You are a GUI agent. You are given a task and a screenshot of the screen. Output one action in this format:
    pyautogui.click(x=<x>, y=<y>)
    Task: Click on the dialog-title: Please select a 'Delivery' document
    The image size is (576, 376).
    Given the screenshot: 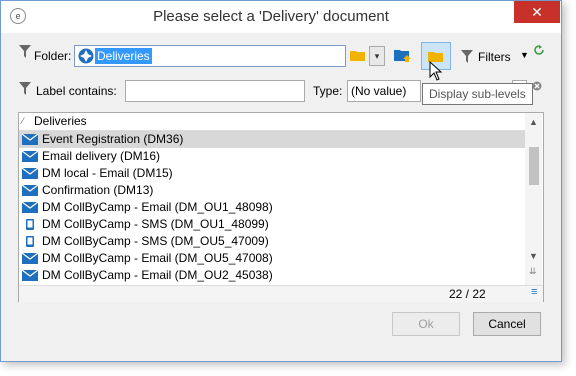 What is the action you would take?
    pyautogui.click(x=271, y=16)
    